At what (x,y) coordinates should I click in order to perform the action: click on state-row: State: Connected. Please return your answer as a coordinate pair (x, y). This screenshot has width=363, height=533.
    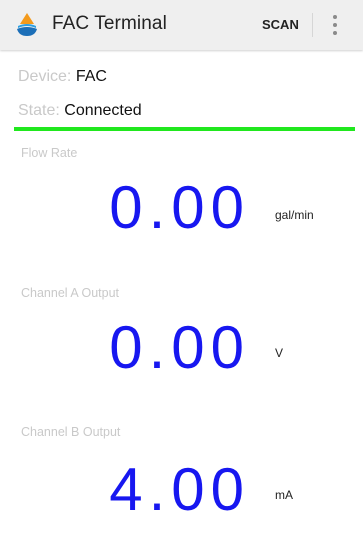
    Looking at the image, I should click on (80, 111).